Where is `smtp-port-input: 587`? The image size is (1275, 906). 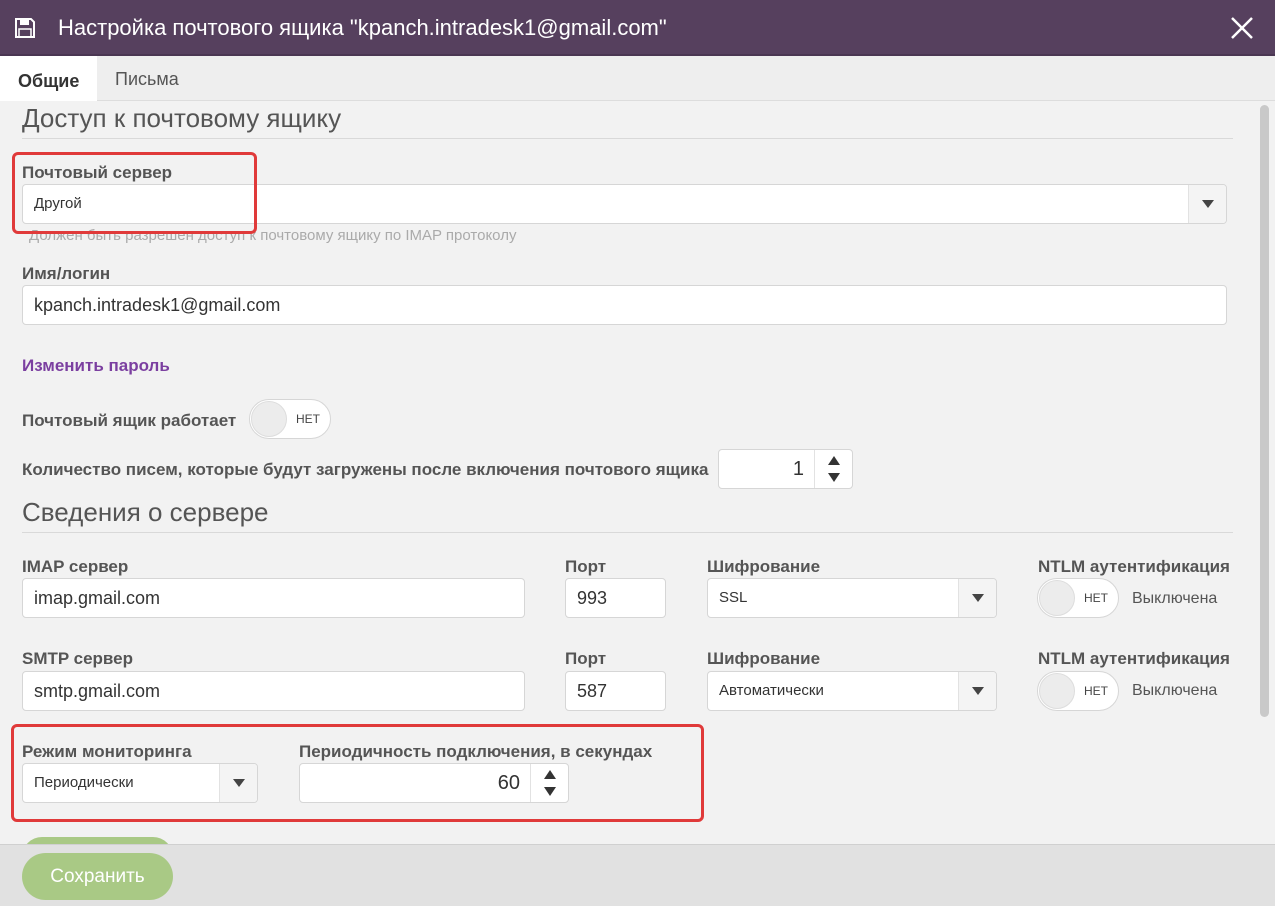 smtp-port-input: 587 is located at coordinates (615, 691).